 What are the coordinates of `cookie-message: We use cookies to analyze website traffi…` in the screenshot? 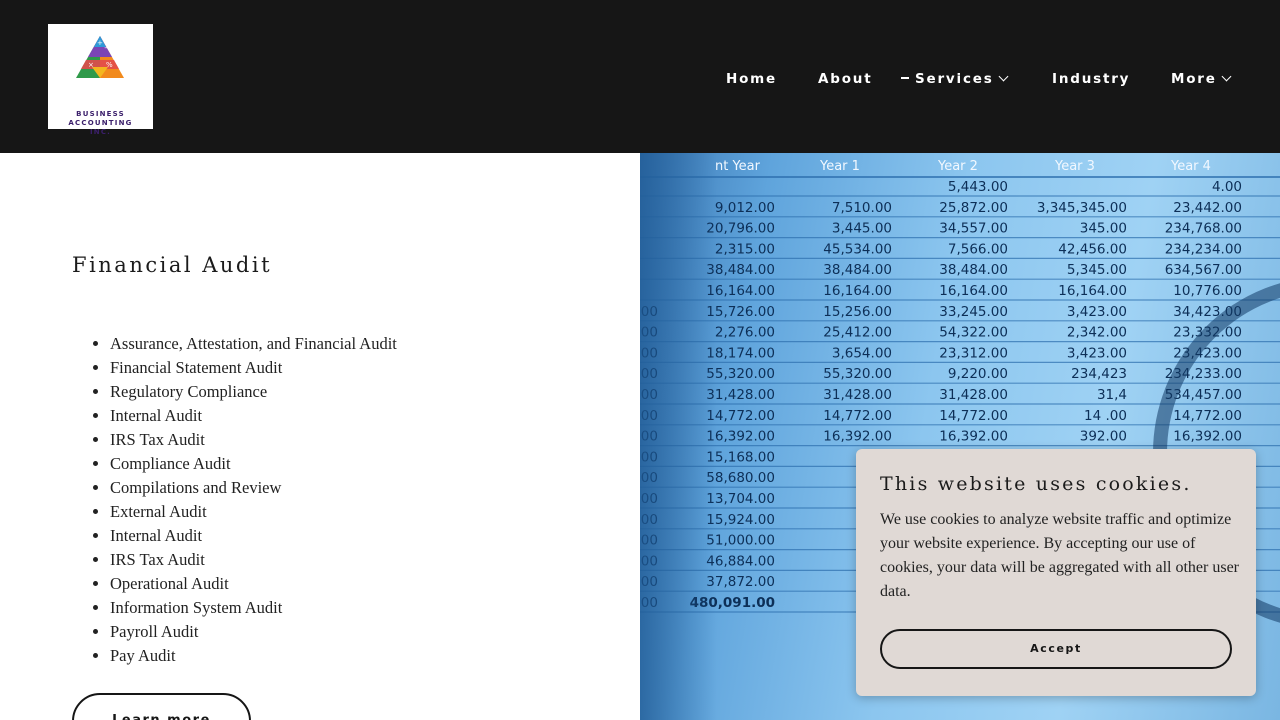 It's located at (1059, 555).